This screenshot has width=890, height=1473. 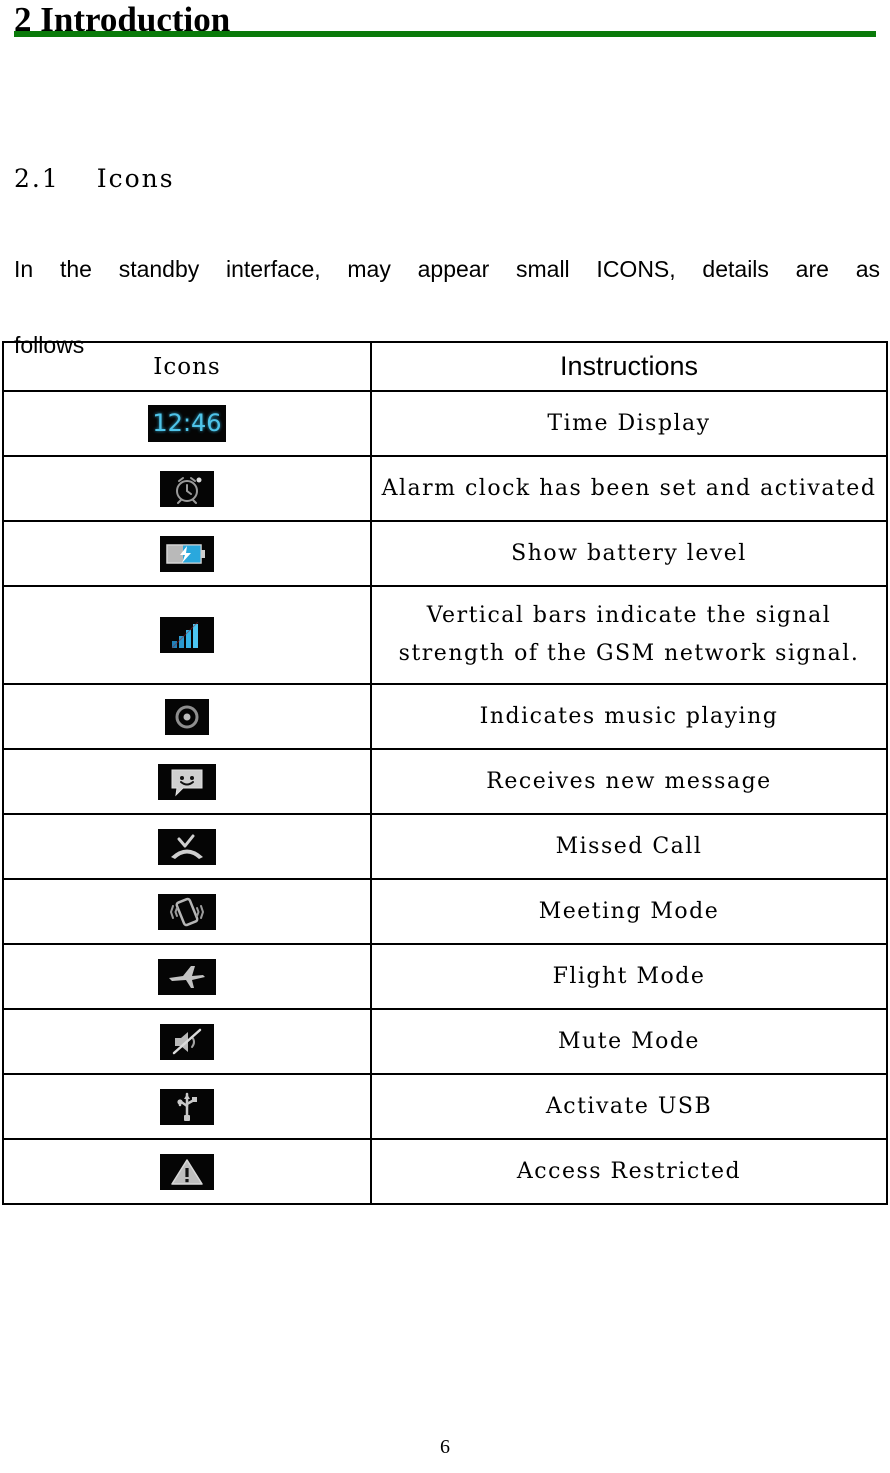 I want to click on table-row: 12:46 Time Display, so click(x=445, y=423).